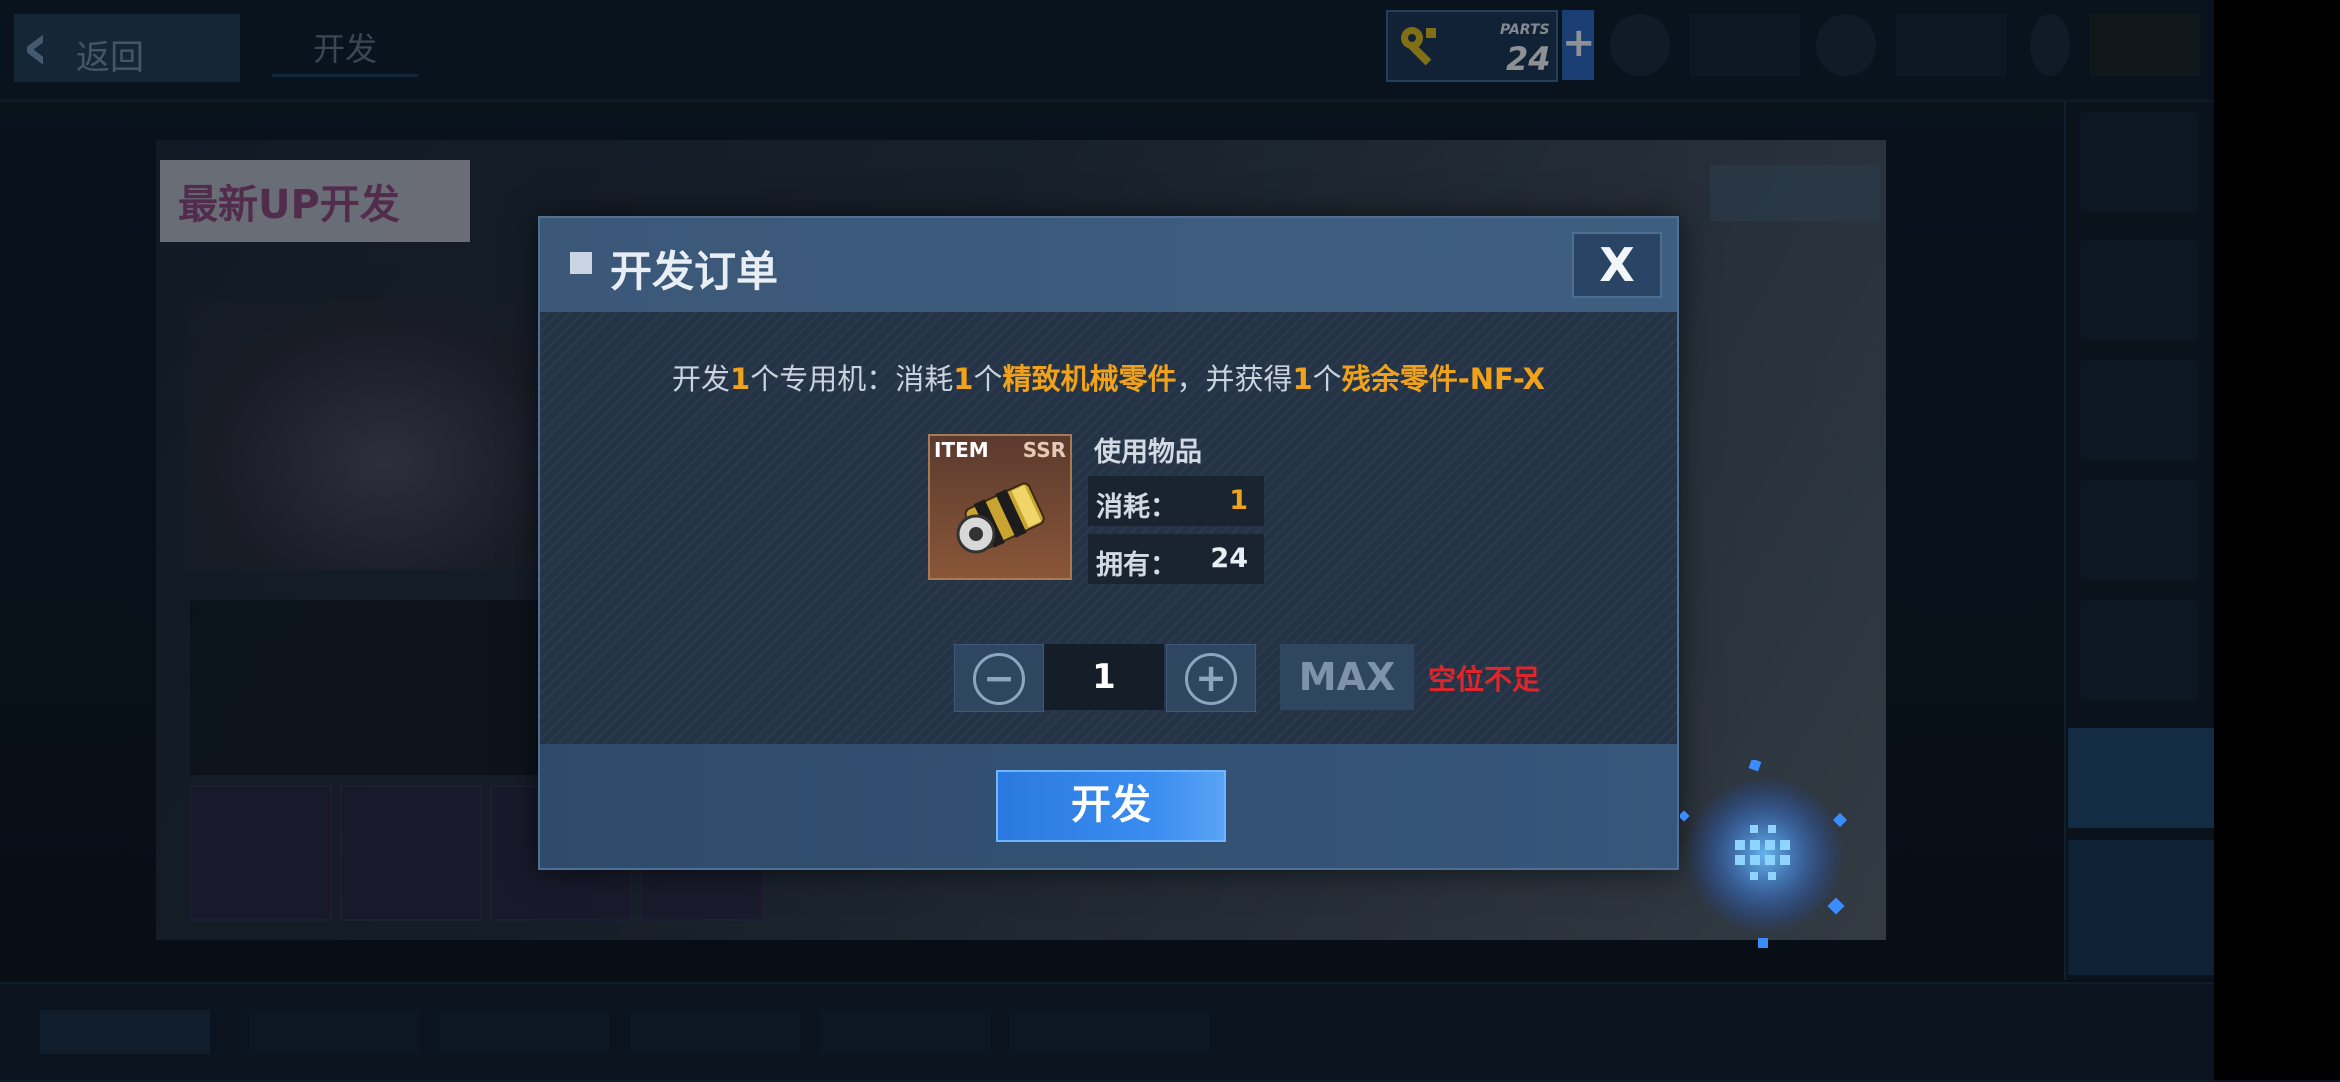 This screenshot has height=1082, width=2340. I want to click on minus-icon: −, so click(999, 679).